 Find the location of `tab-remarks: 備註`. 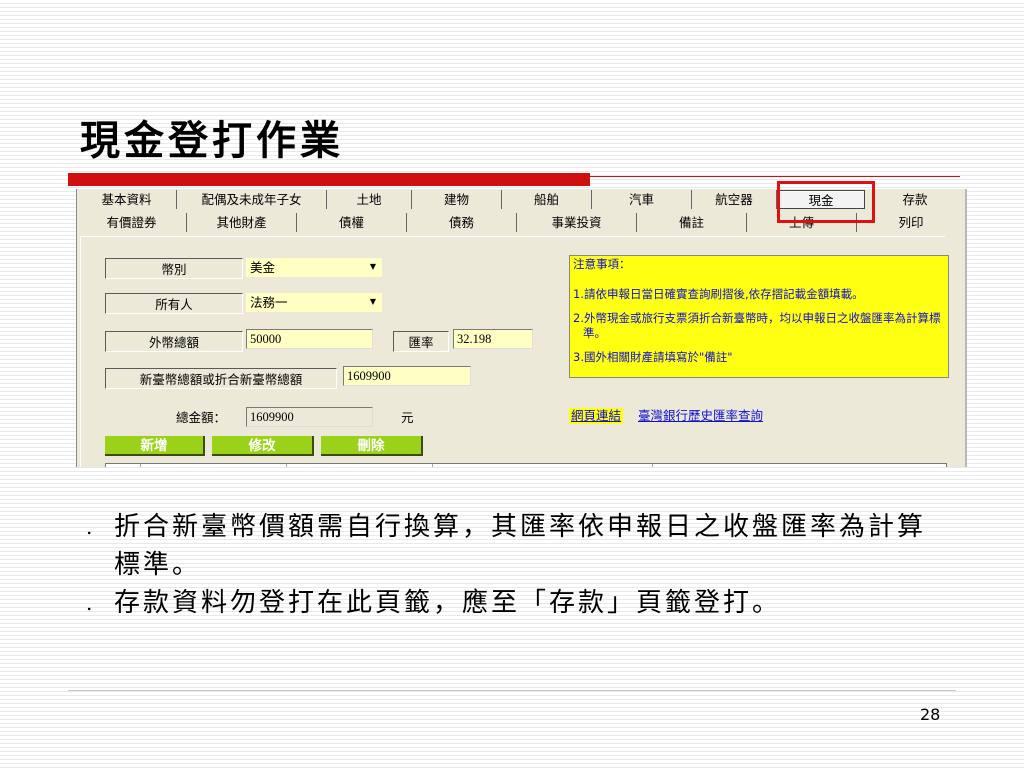

tab-remarks: 備註 is located at coordinates (692, 222).